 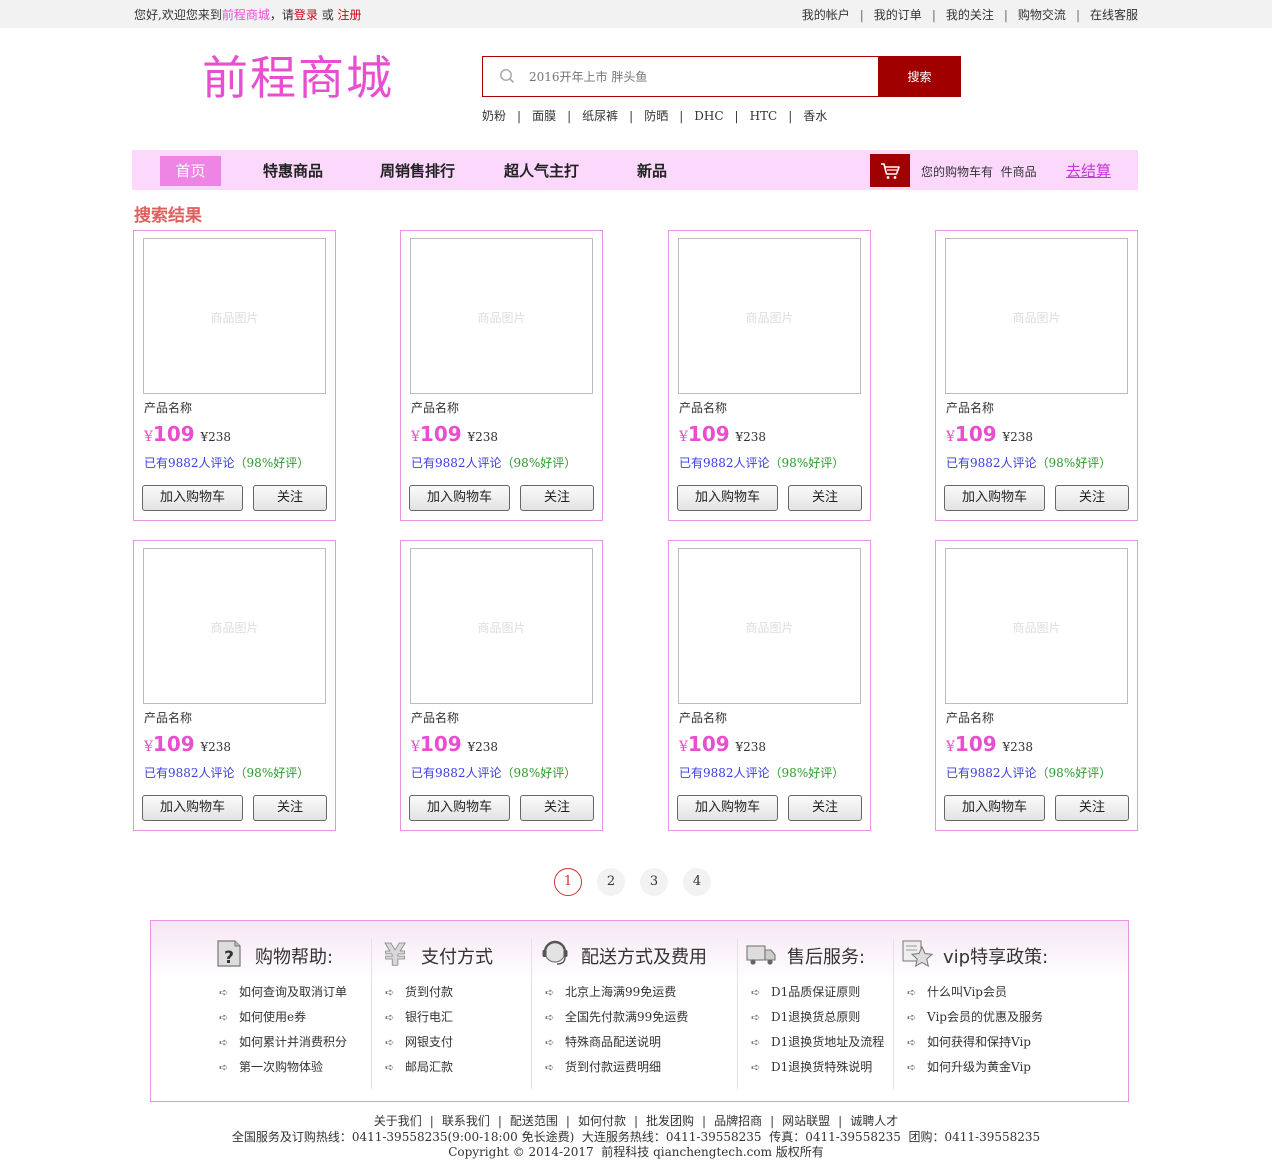 I want to click on help-link: ➪ 如何获得和保持Vip, so click(x=975, y=1045).